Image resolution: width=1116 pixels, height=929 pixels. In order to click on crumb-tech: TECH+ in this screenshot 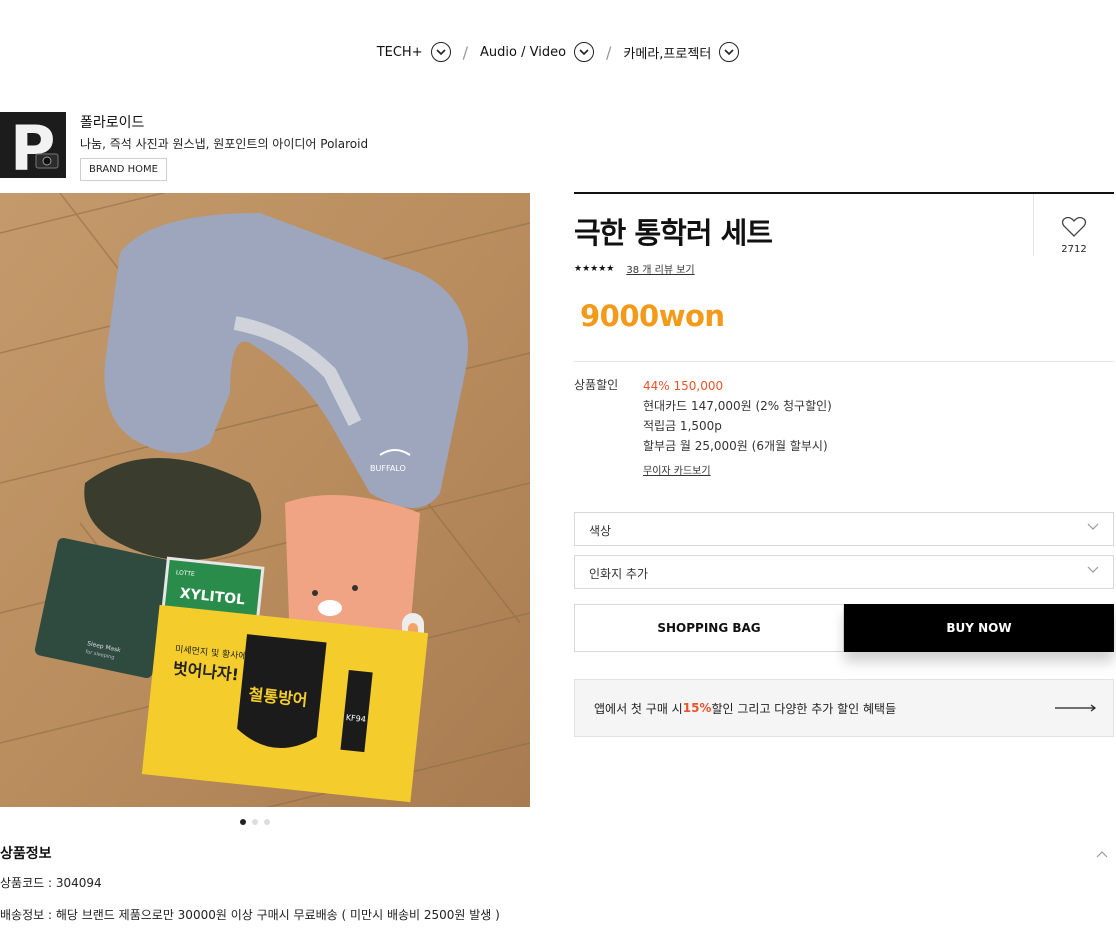, I will do `click(414, 52)`.